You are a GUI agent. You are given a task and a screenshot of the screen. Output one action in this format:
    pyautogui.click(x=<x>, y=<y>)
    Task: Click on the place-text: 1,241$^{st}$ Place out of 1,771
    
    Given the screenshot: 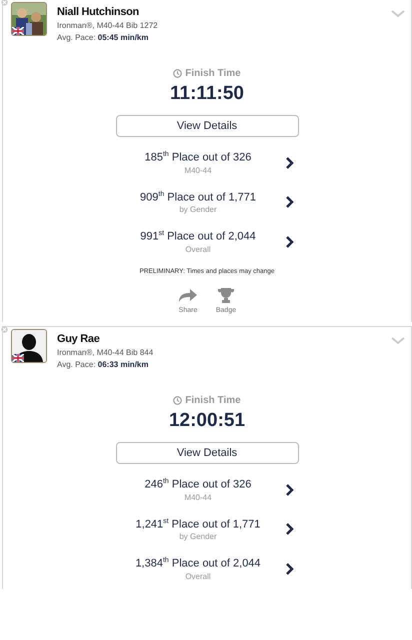 What is the action you would take?
    pyautogui.click(x=198, y=524)
    